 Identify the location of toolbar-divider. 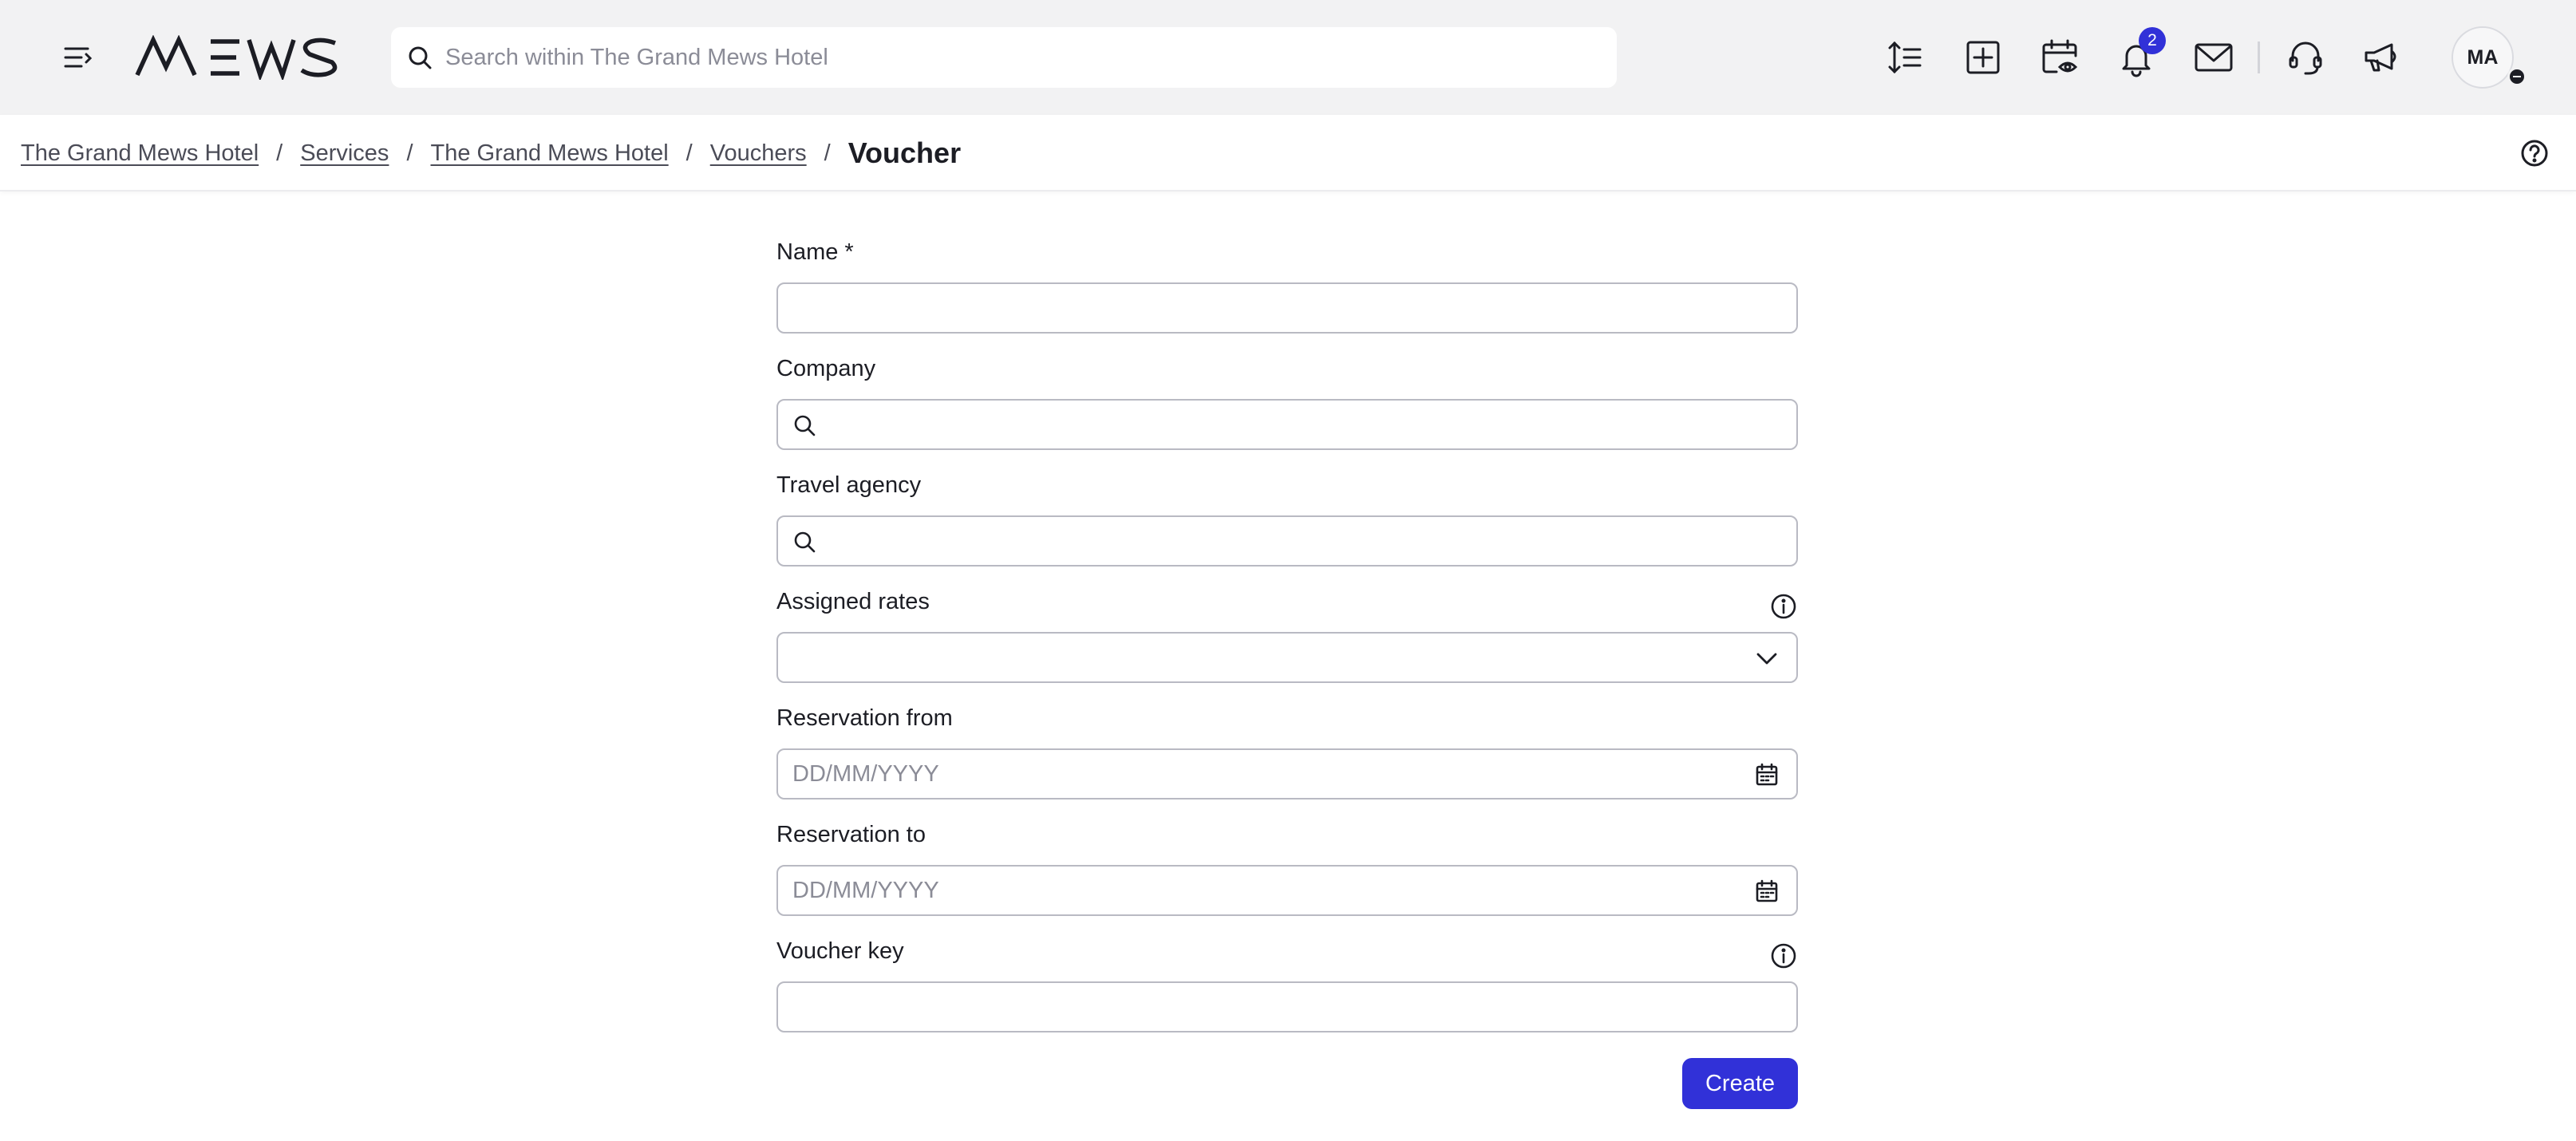
(2259, 57).